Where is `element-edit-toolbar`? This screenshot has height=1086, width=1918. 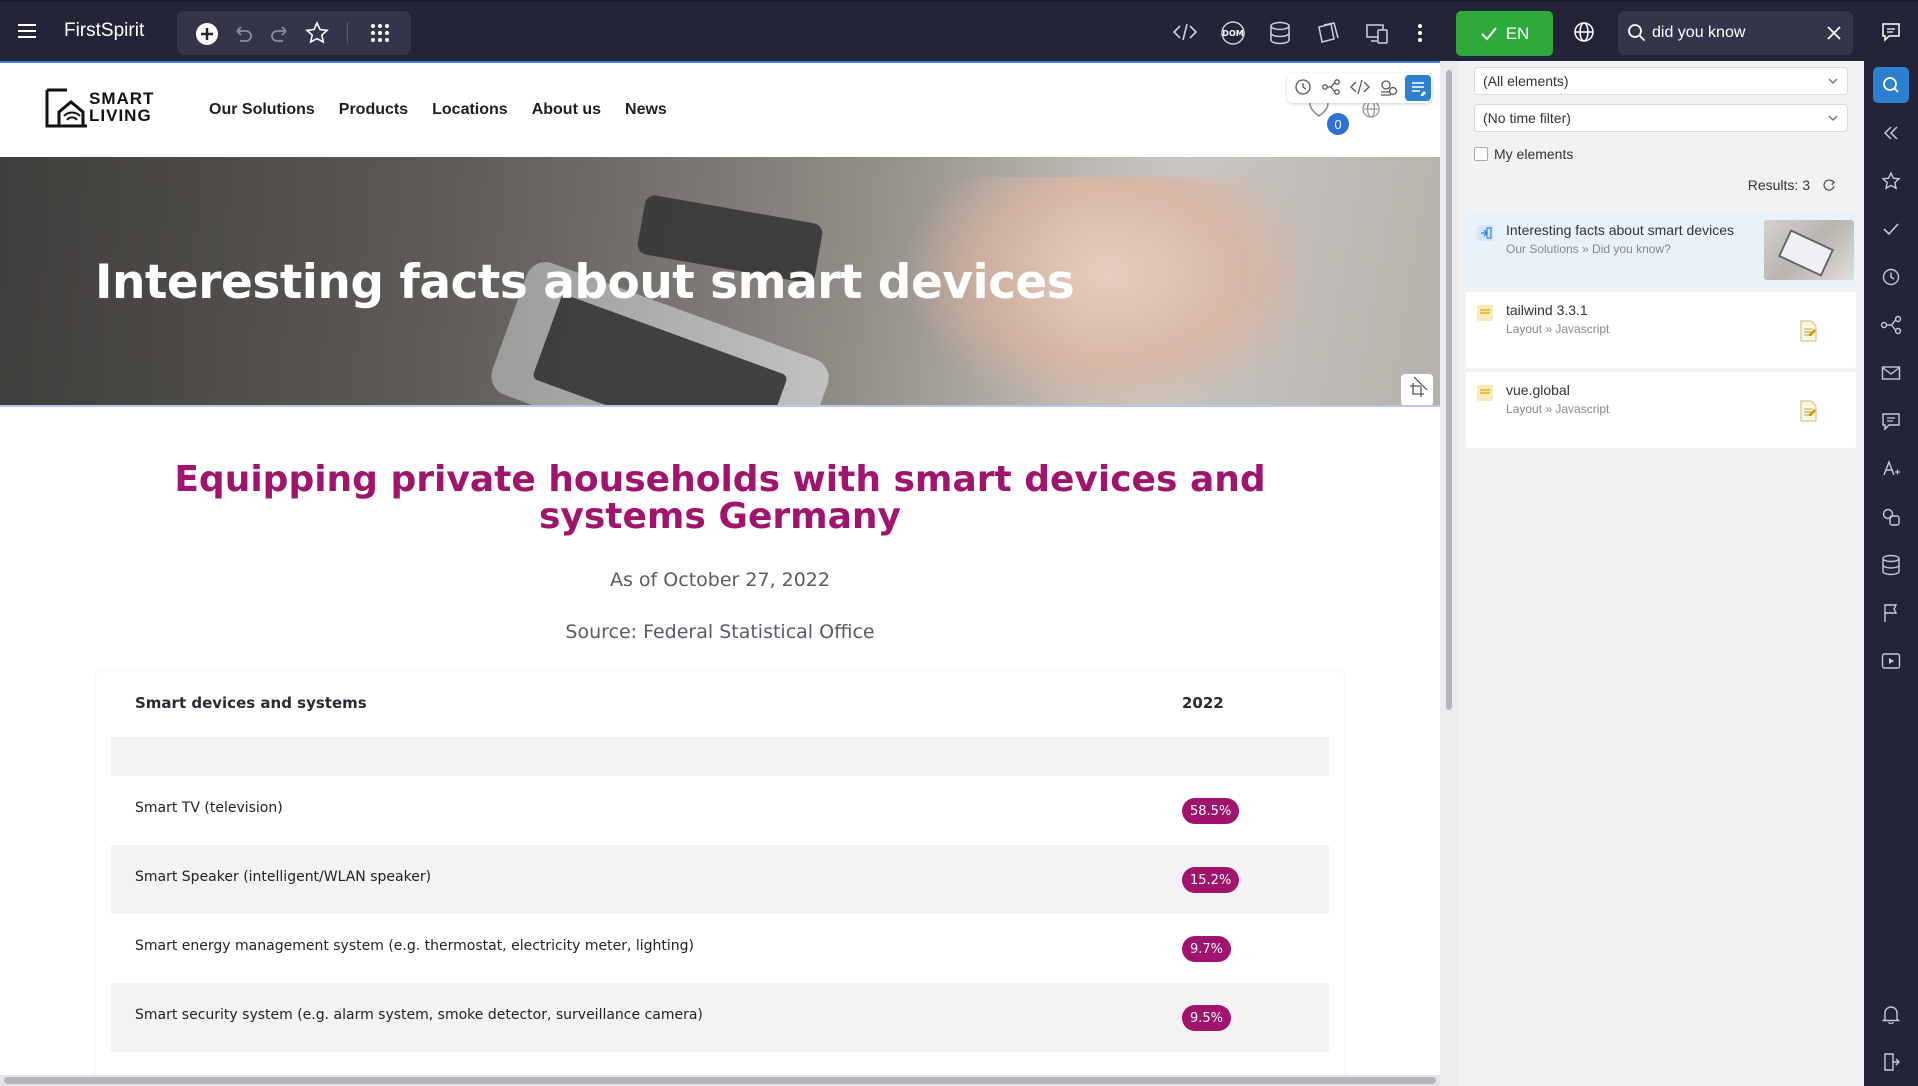 element-edit-toolbar is located at coordinates (1359, 88).